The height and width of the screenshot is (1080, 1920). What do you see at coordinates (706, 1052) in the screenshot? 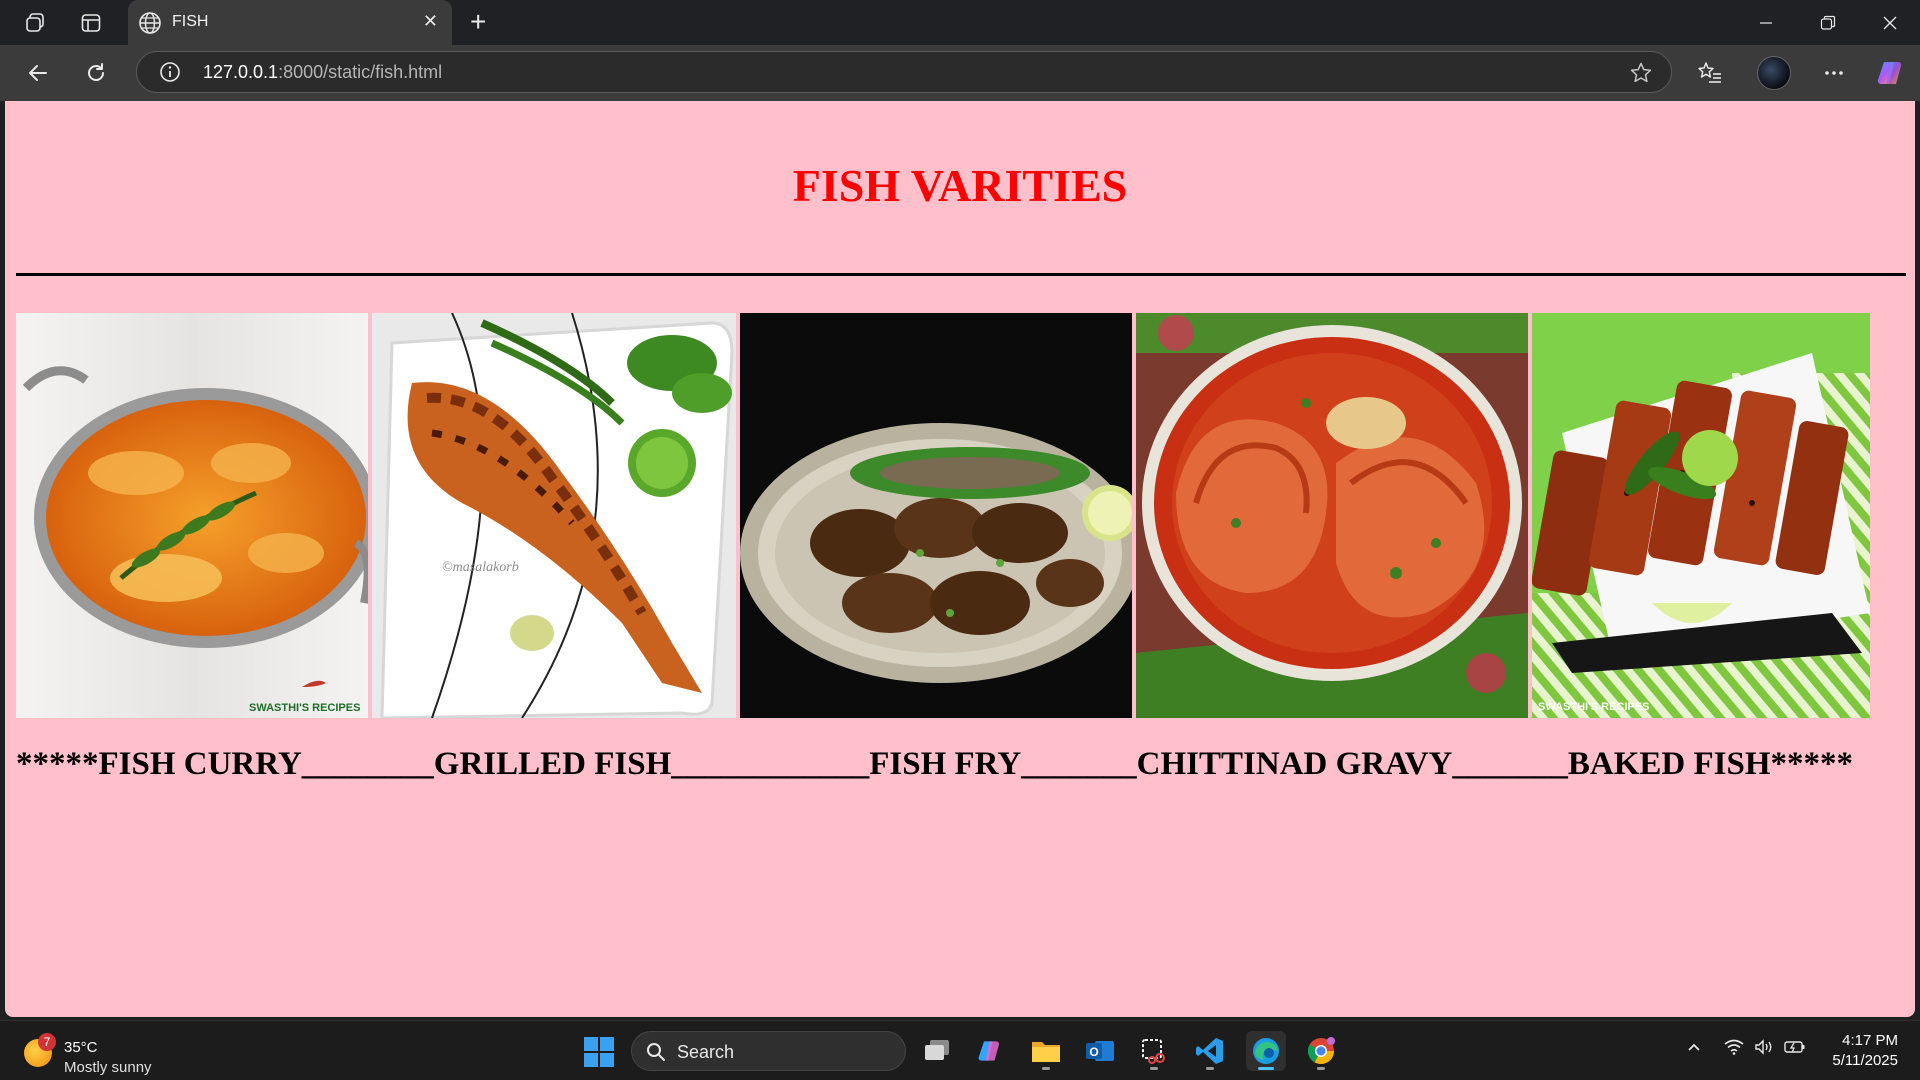
I see `search-label: Search` at bounding box center [706, 1052].